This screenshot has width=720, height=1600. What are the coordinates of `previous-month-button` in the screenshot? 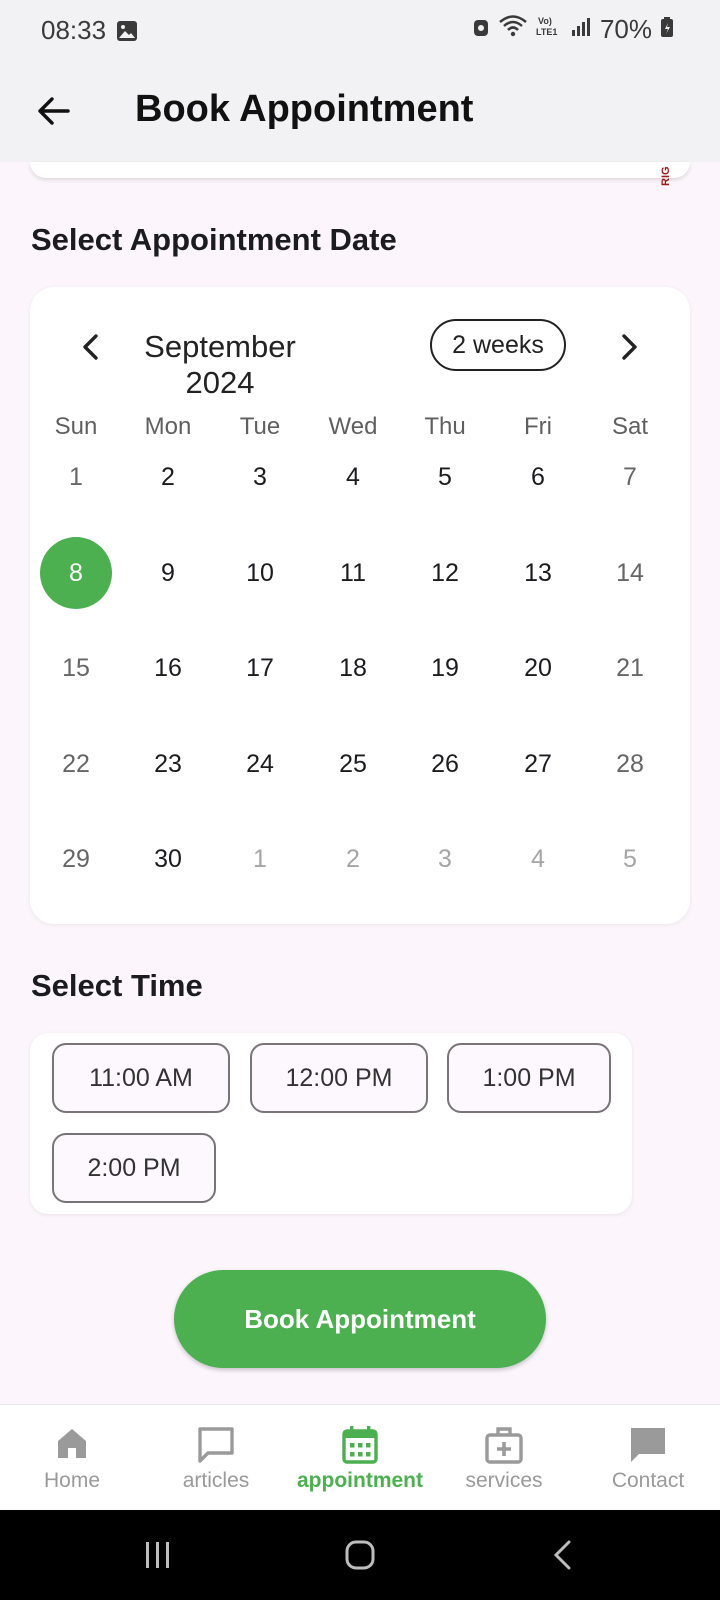 It's located at (90, 347).